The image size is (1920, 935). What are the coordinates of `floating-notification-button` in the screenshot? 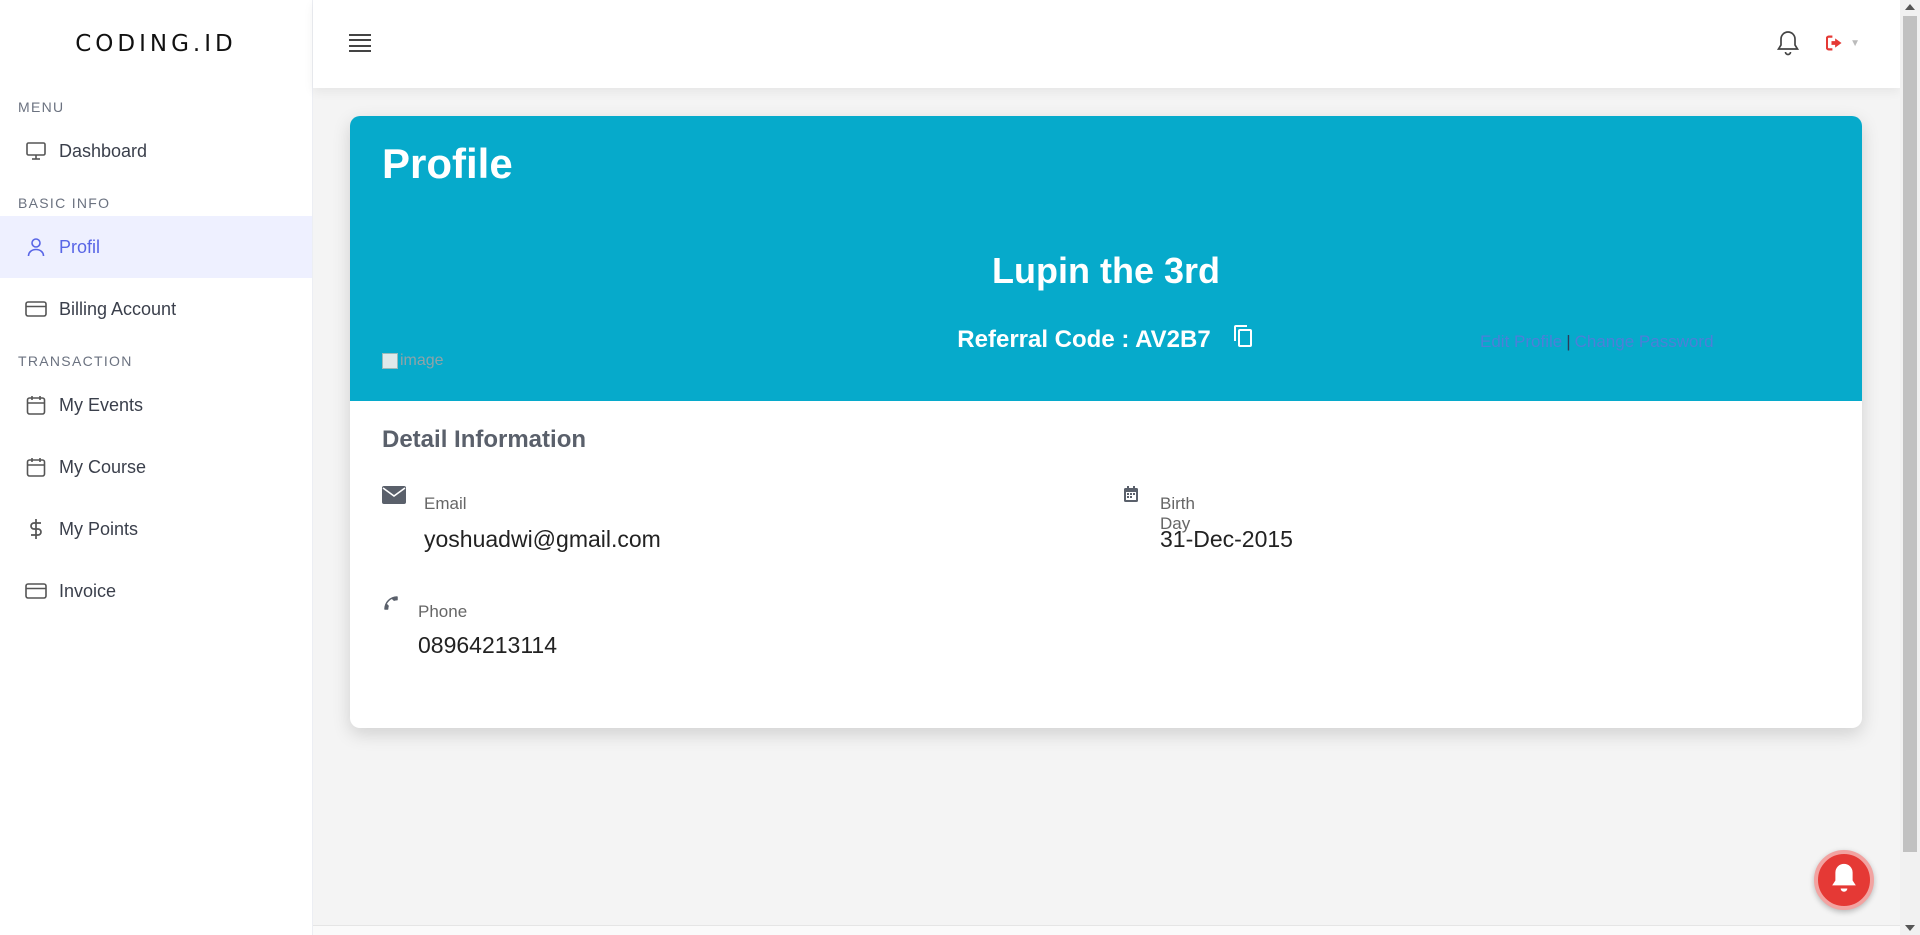 It's located at (1844, 880).